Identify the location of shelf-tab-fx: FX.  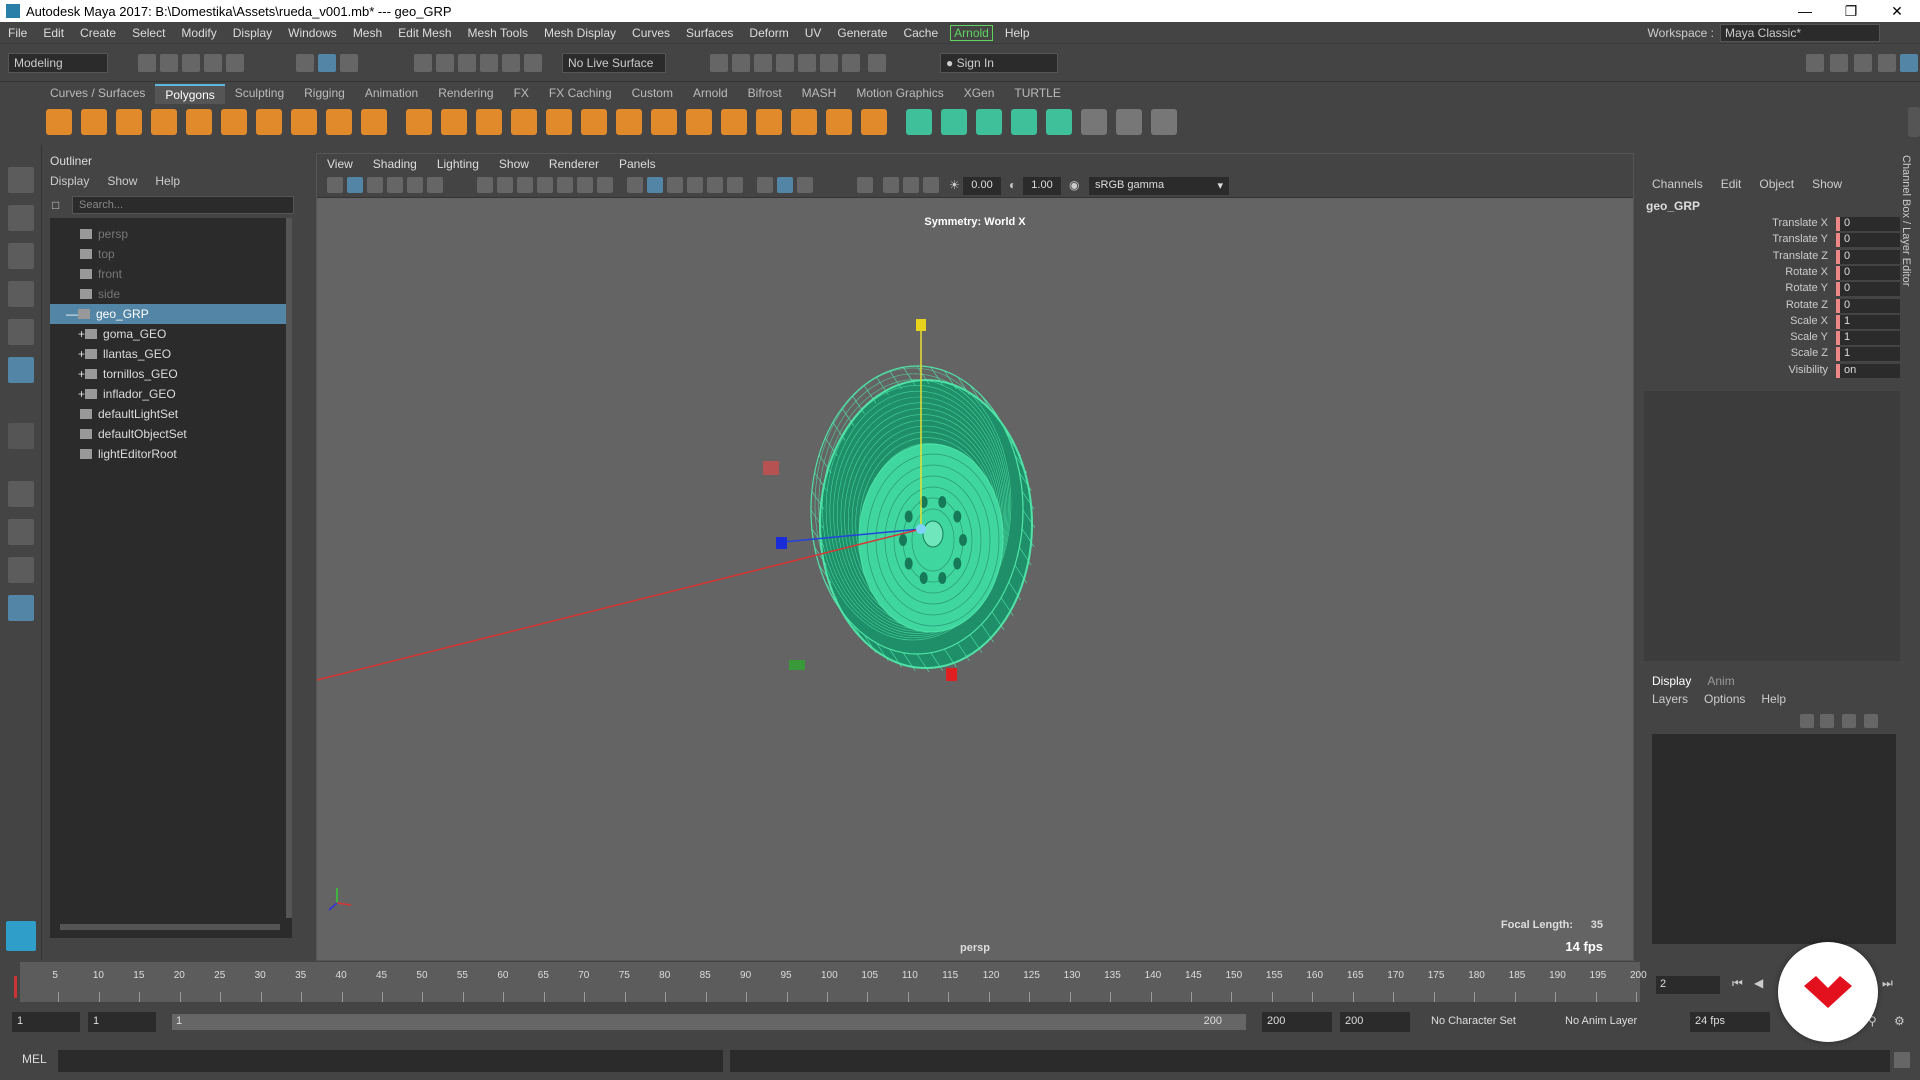
(521, 94).